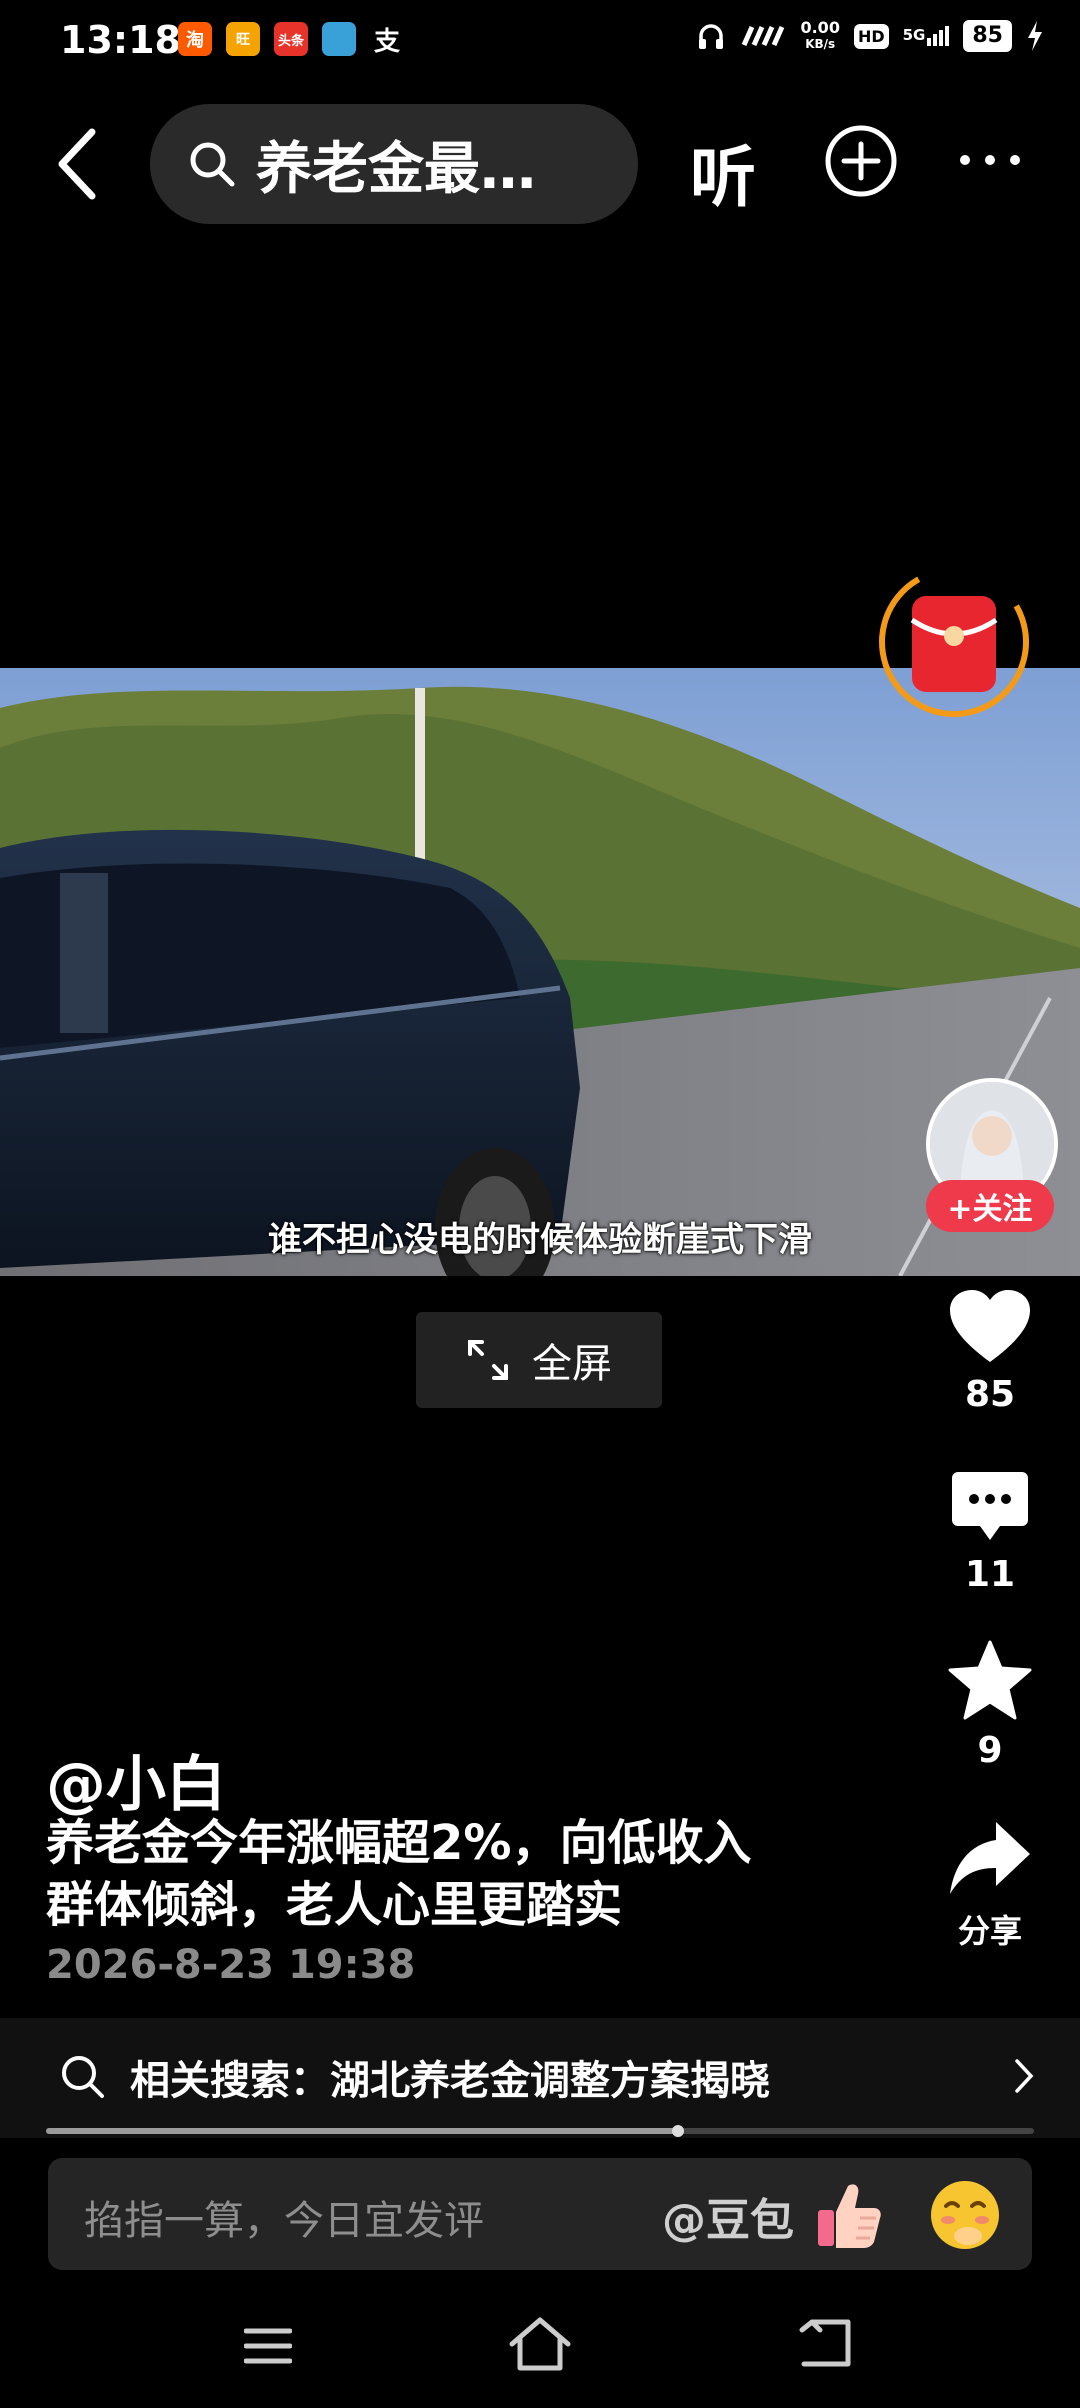 The image size is (1080, 2408). I want to click on carrier-icon, so click(763, 36).